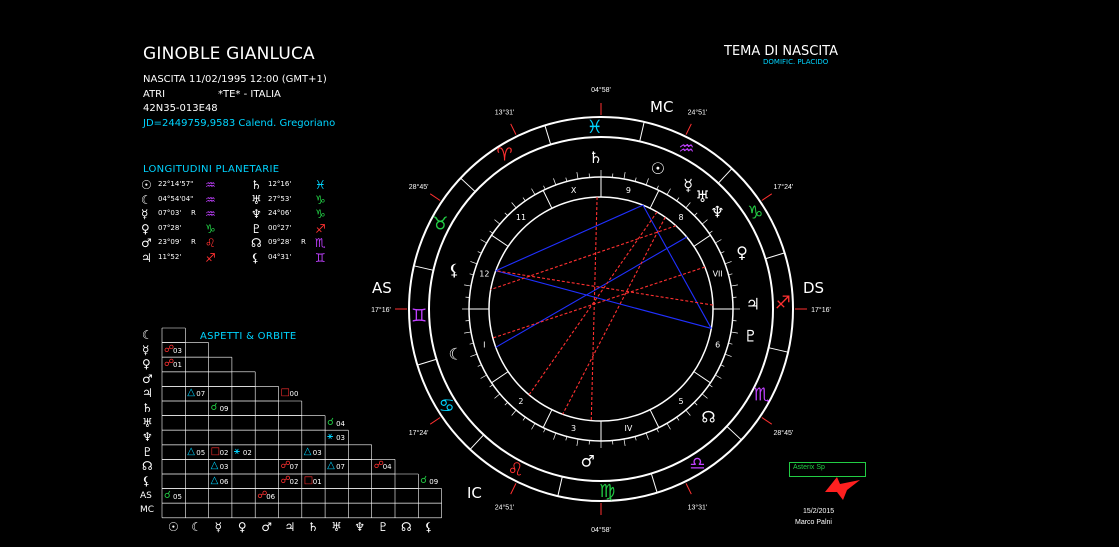  Describe the element at coordinates (520, 401) in the screenshot. I see `house-number: 2` at that location.